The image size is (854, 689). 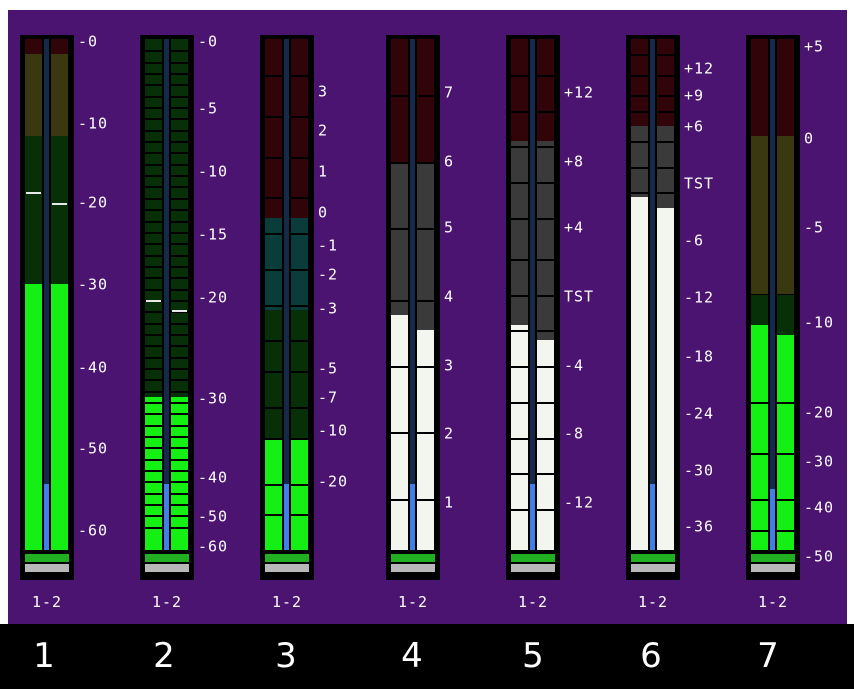 I want to click on scale-label: -10, so click(x=213, y=171).